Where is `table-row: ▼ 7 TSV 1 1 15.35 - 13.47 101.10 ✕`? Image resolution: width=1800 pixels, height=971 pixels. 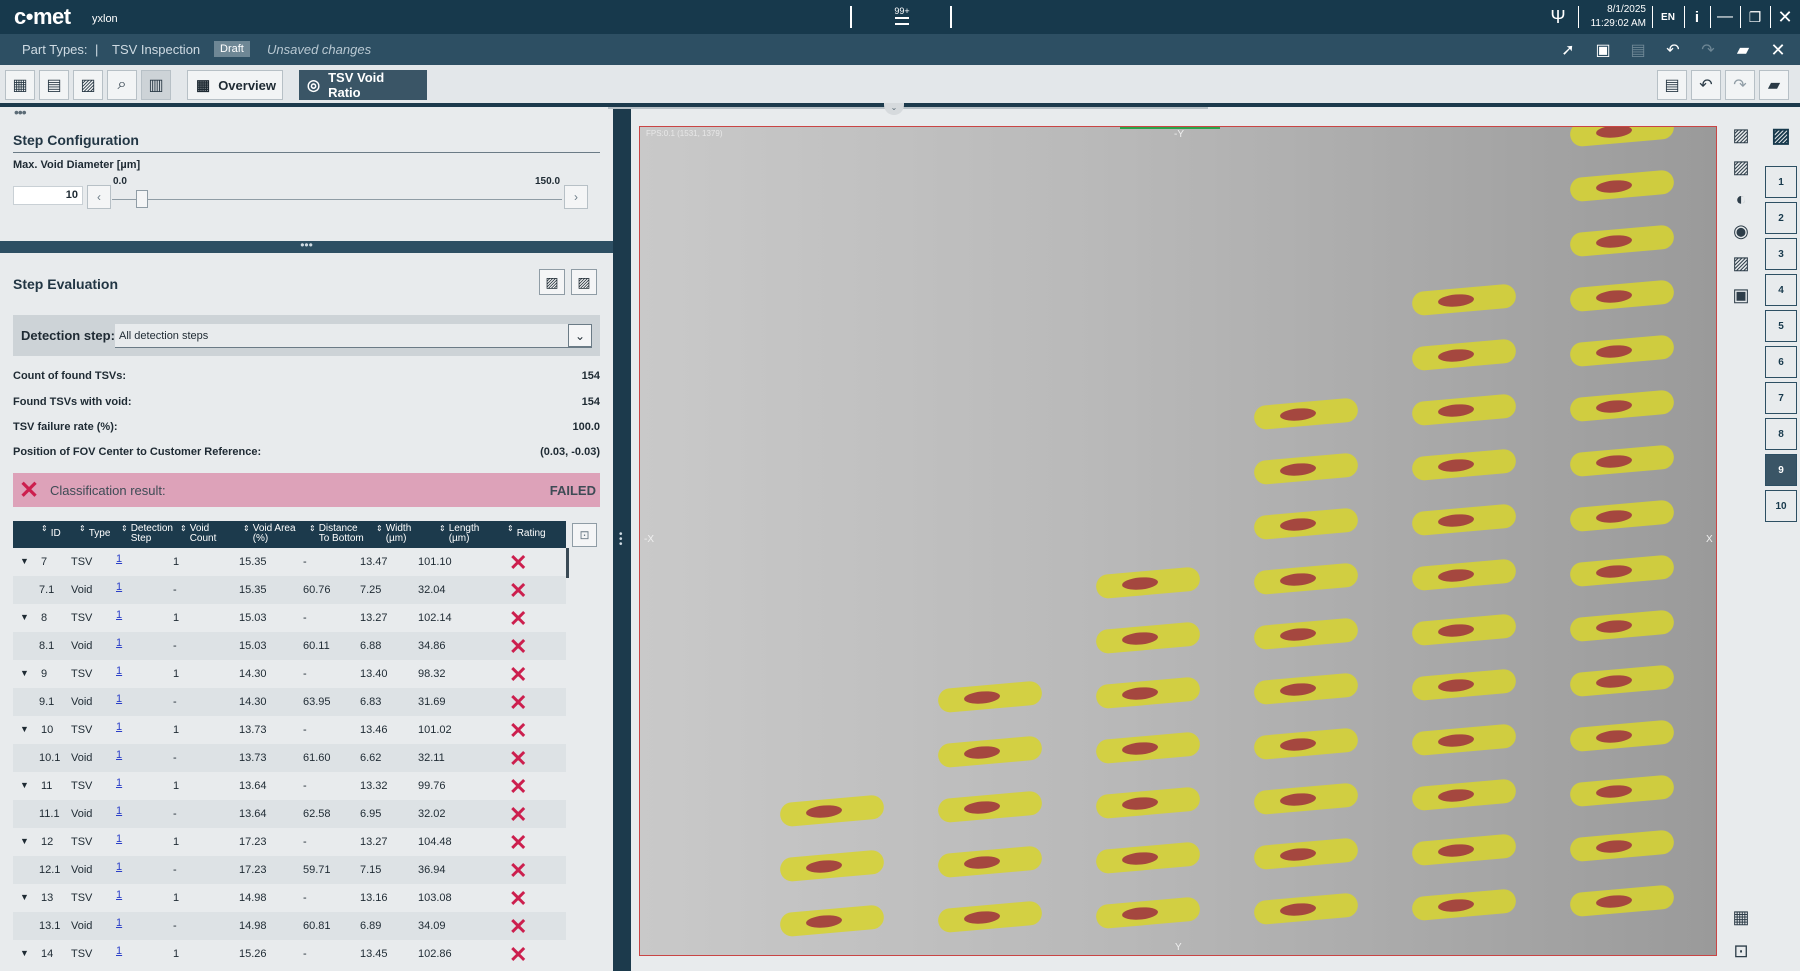
table-row: ▼ 7 TSV 1 1 15.35 - 13.47 101.10 ✕ is located at coordinates (289, 562).